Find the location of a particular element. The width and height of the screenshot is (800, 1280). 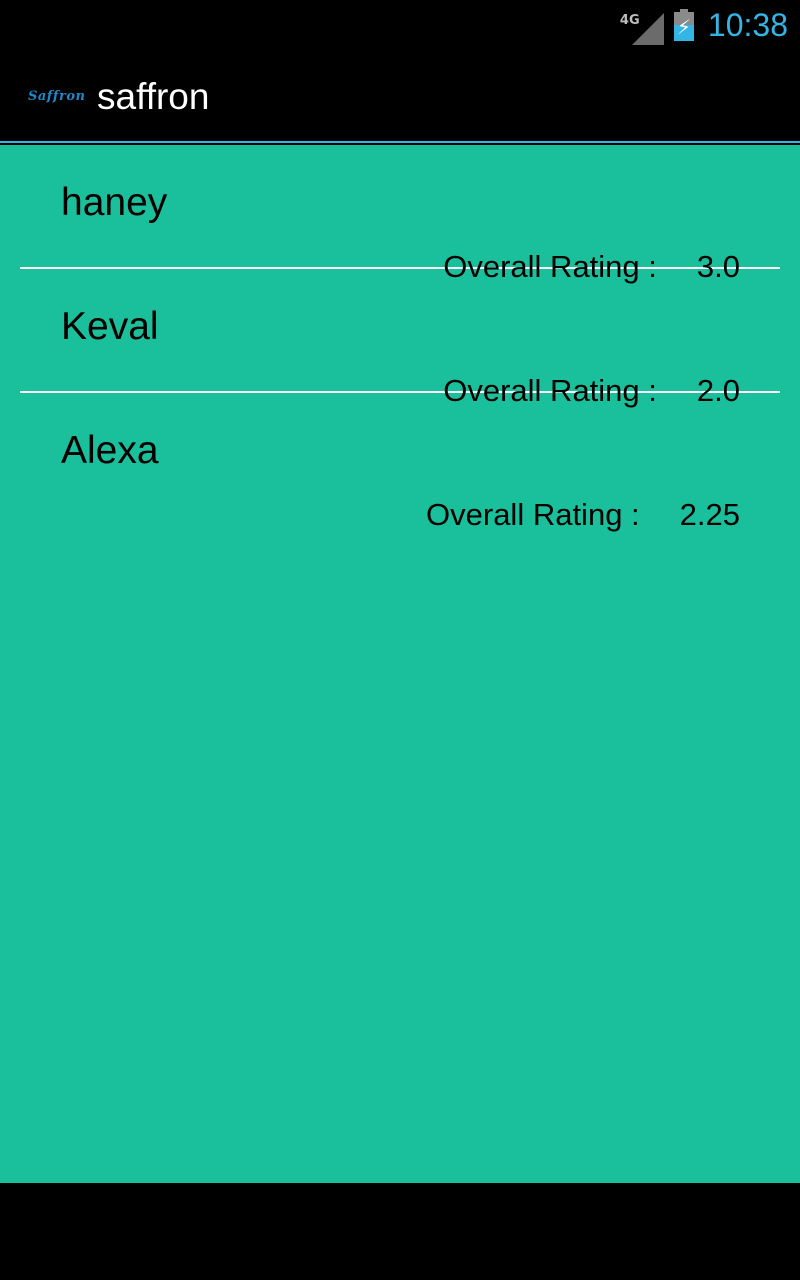

rating-value: 2.25 is located at coordinates (709, 514).